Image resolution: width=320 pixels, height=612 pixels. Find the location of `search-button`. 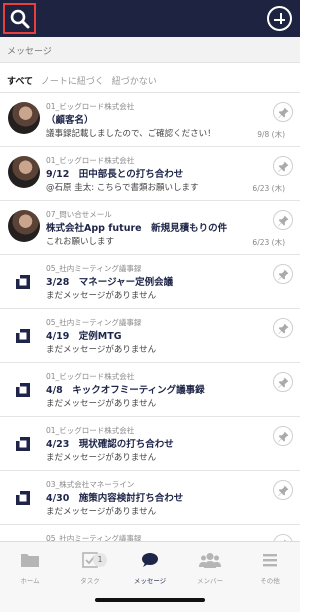

search-button is located at coordinates (19, 18).